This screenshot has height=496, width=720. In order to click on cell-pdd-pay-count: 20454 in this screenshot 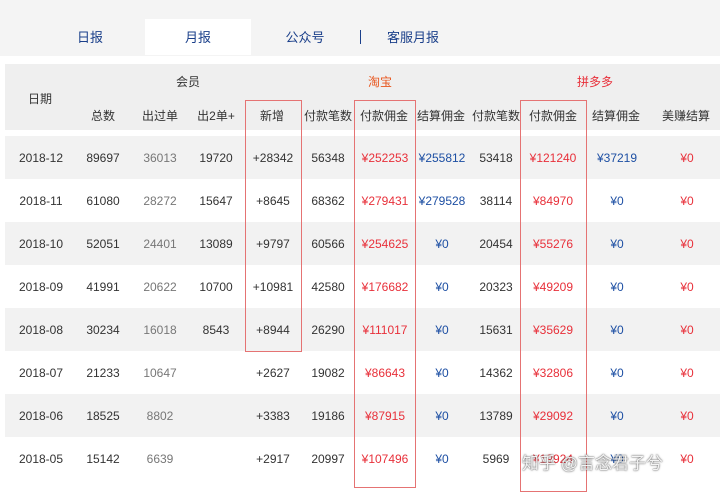, I will do `click(496, 244)`.